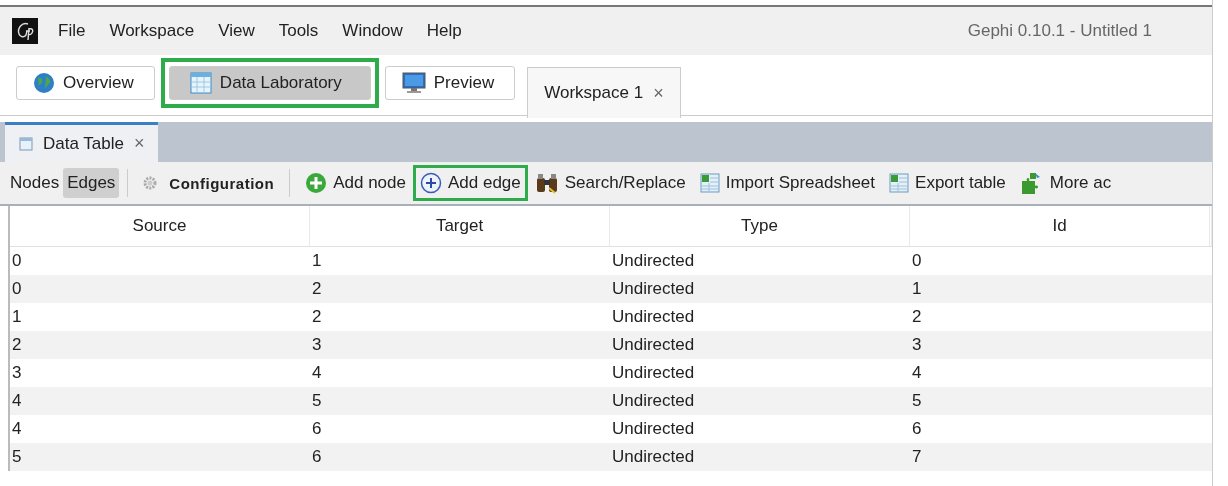 The image size is (1228, 486). What do you see at coordinates (269, 83) in the screenshot?
I see `perspective-button: Data Laboratory` at bounding box center [269, 83].